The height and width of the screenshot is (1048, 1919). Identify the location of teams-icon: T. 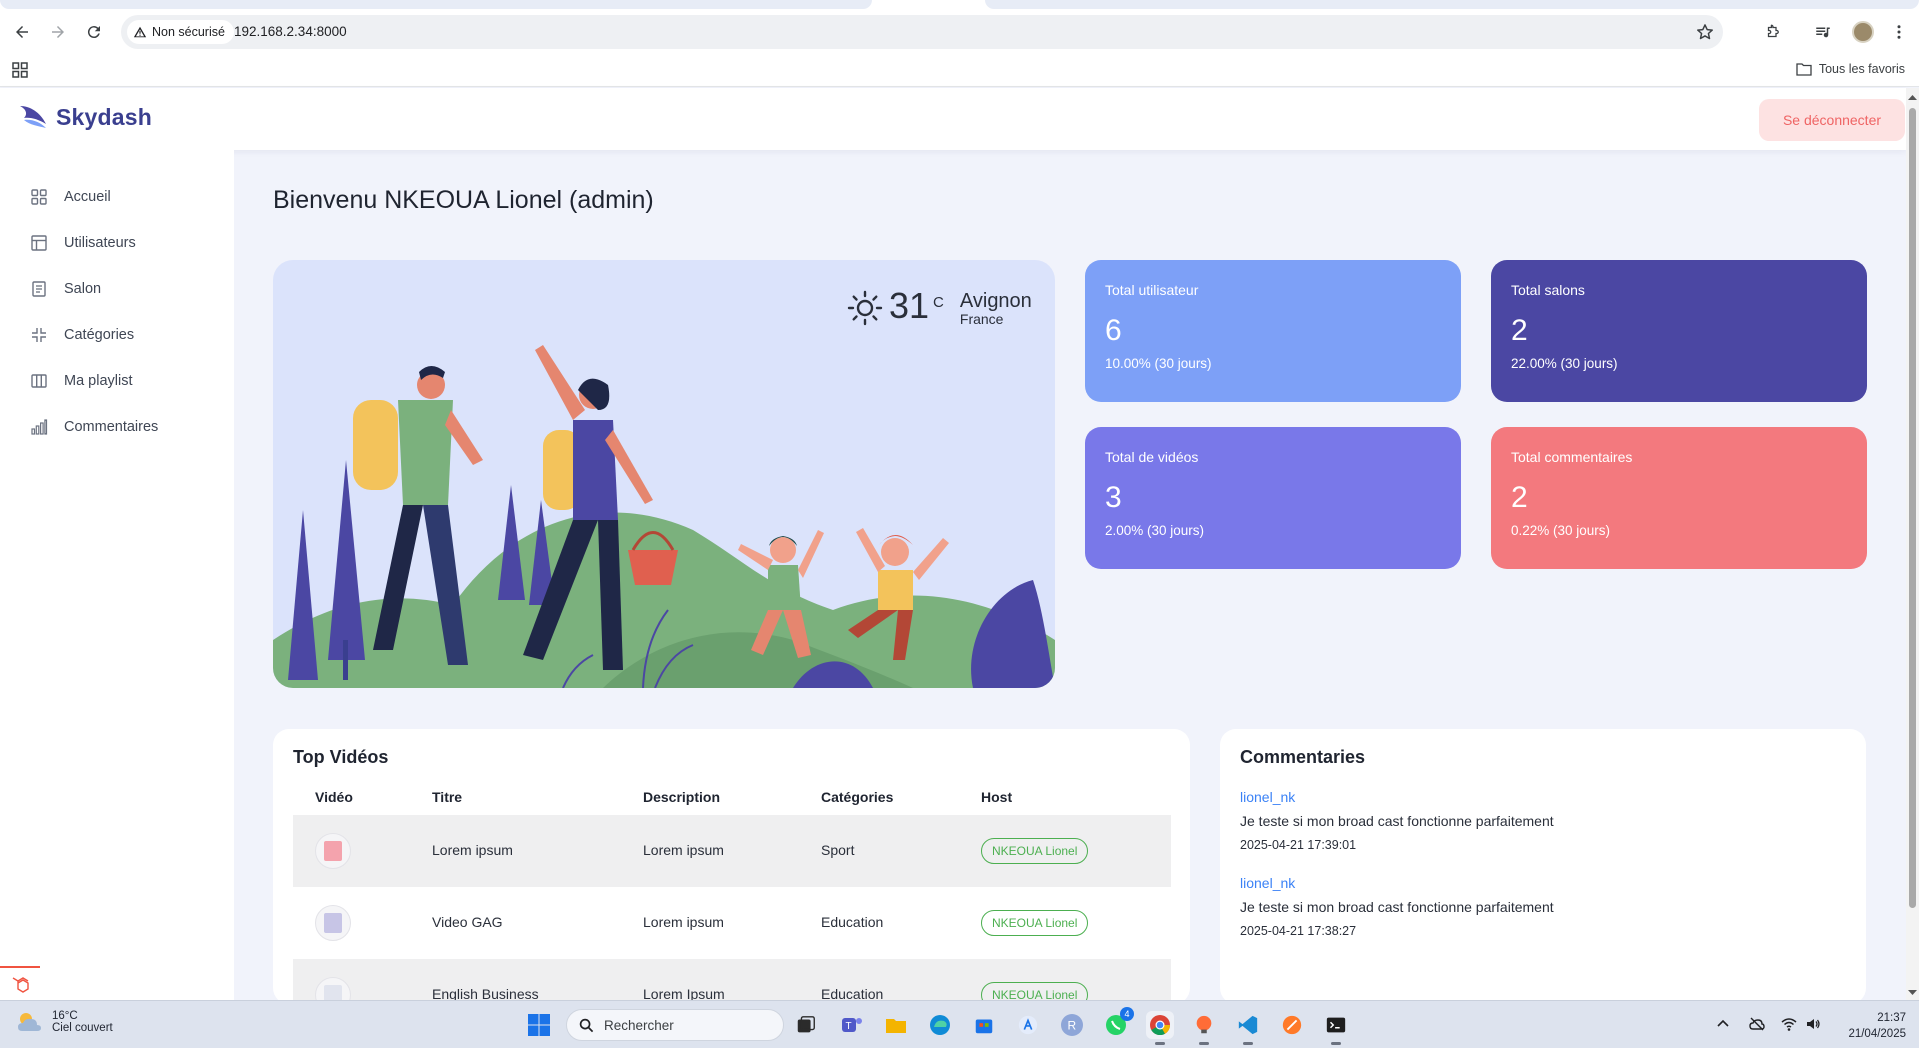
(852, 1025).